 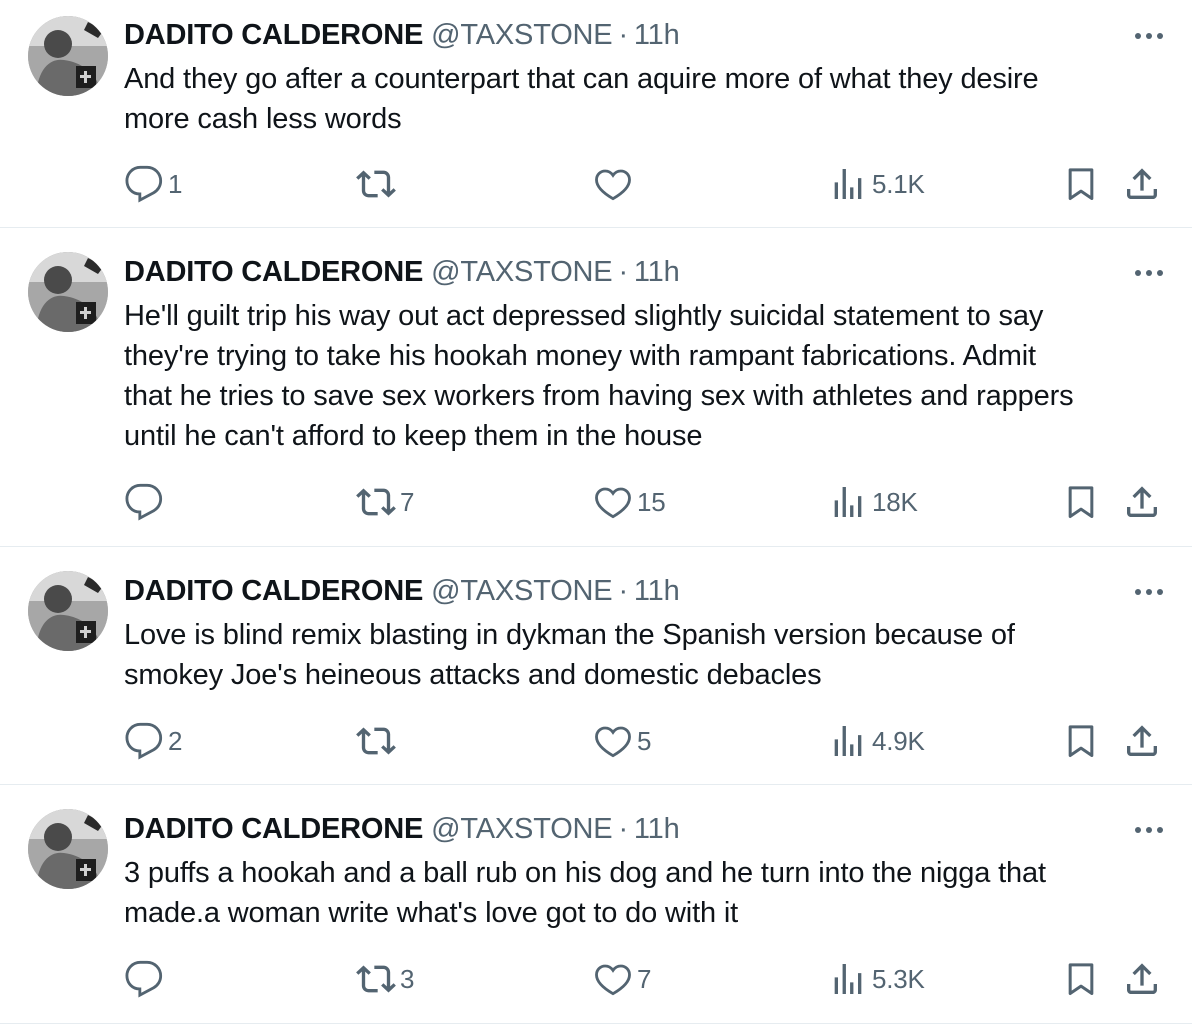 I want to click on like-button: 7, so click(x=622, y=979).